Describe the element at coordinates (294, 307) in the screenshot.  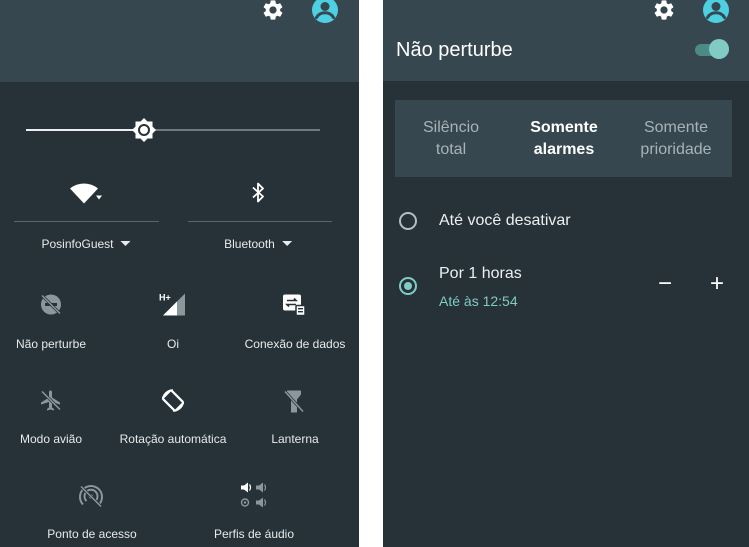
I see `data-connection-icon` at that location.